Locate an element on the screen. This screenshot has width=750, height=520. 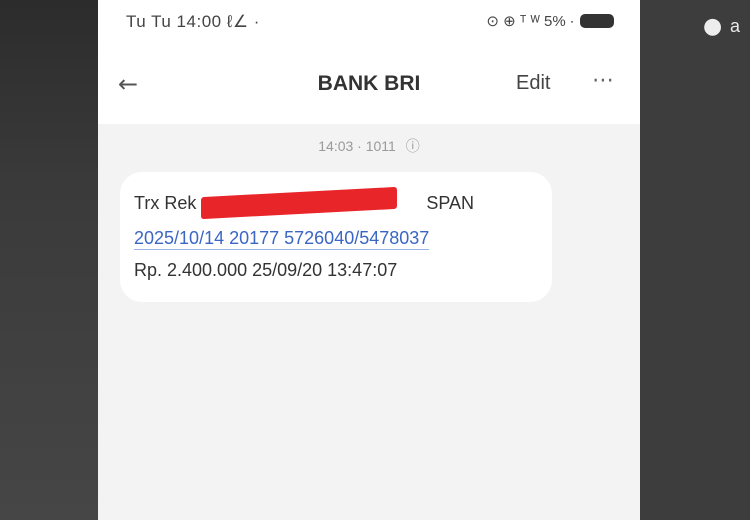
message-timestamp-row: 14:03 · 1011 ⓘ is located at coordinates (369, 146).